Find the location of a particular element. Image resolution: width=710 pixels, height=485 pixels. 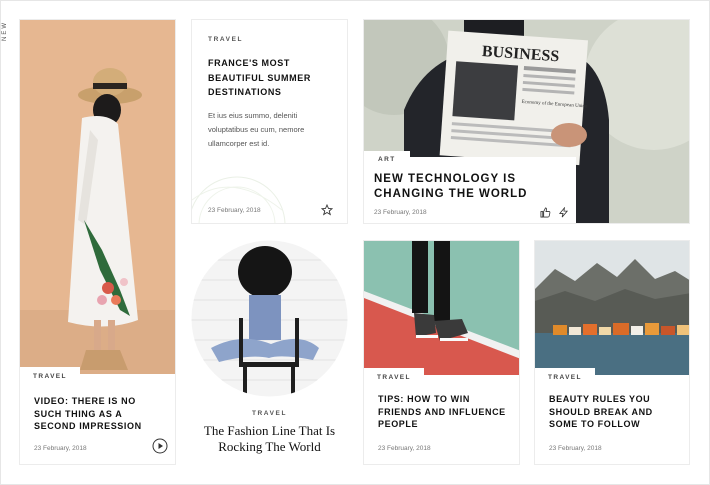

post-image-harbor is located at coordinates (612, 308).